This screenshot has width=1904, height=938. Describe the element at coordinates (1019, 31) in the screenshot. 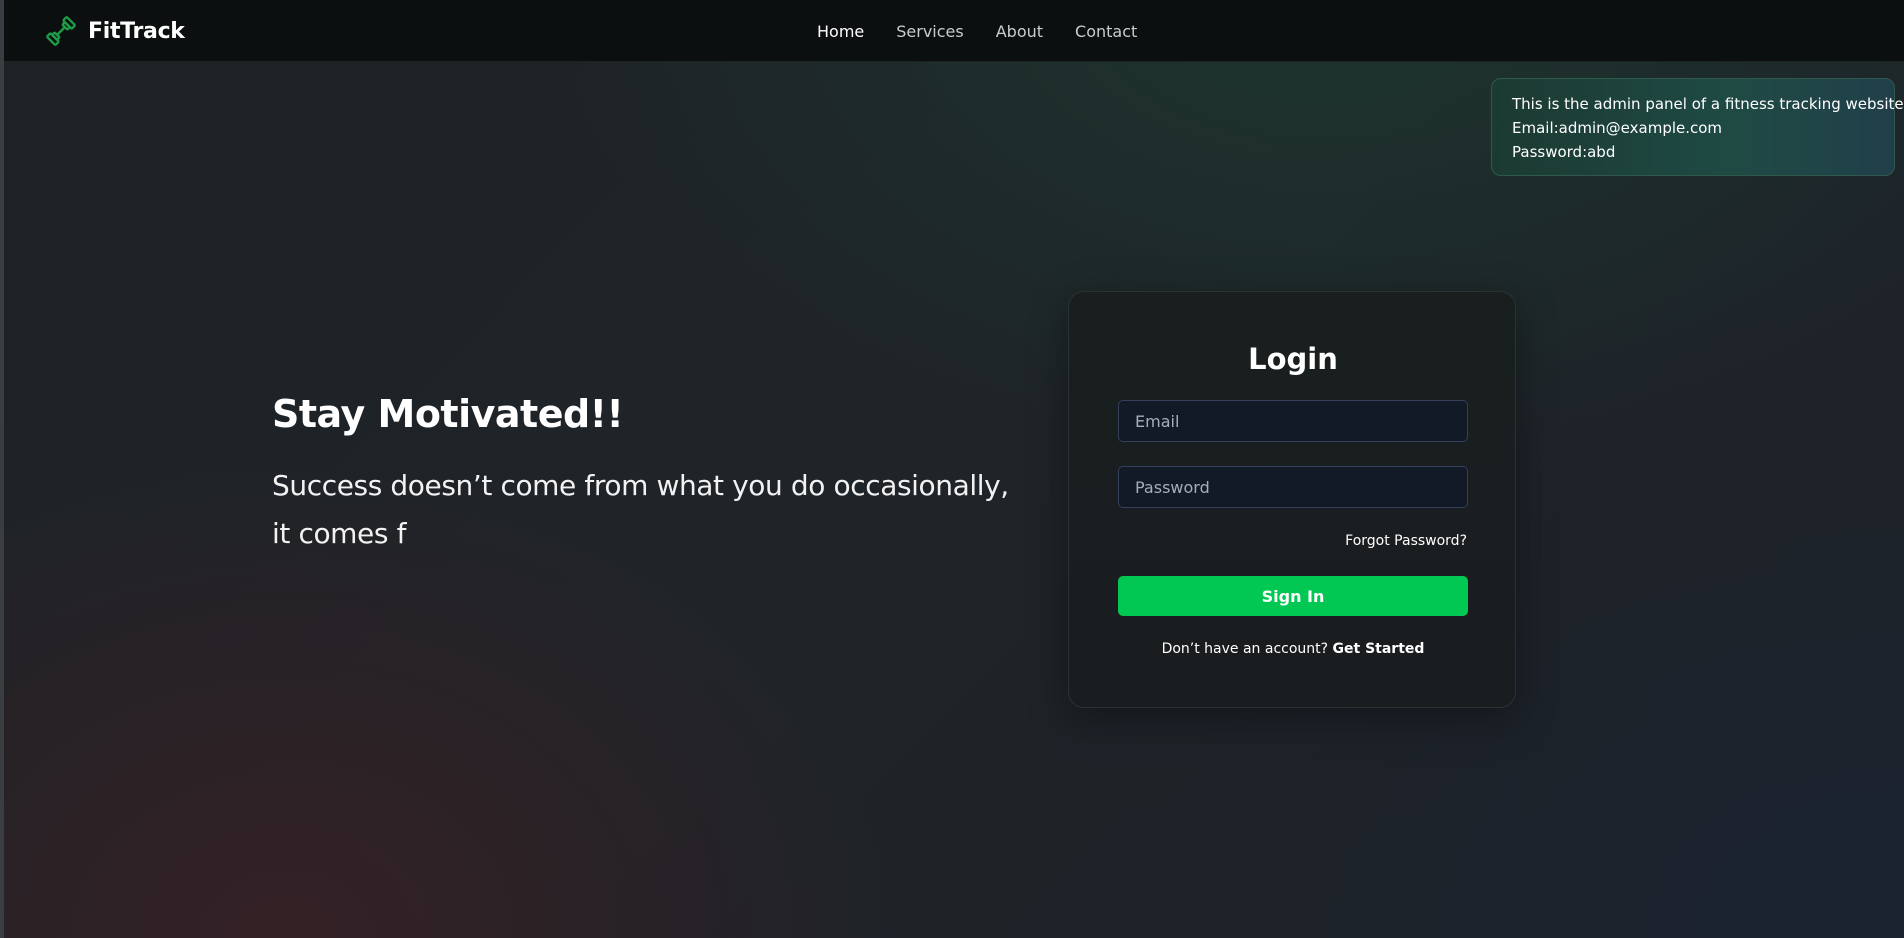

I see `nav-link-about: About` at that location.